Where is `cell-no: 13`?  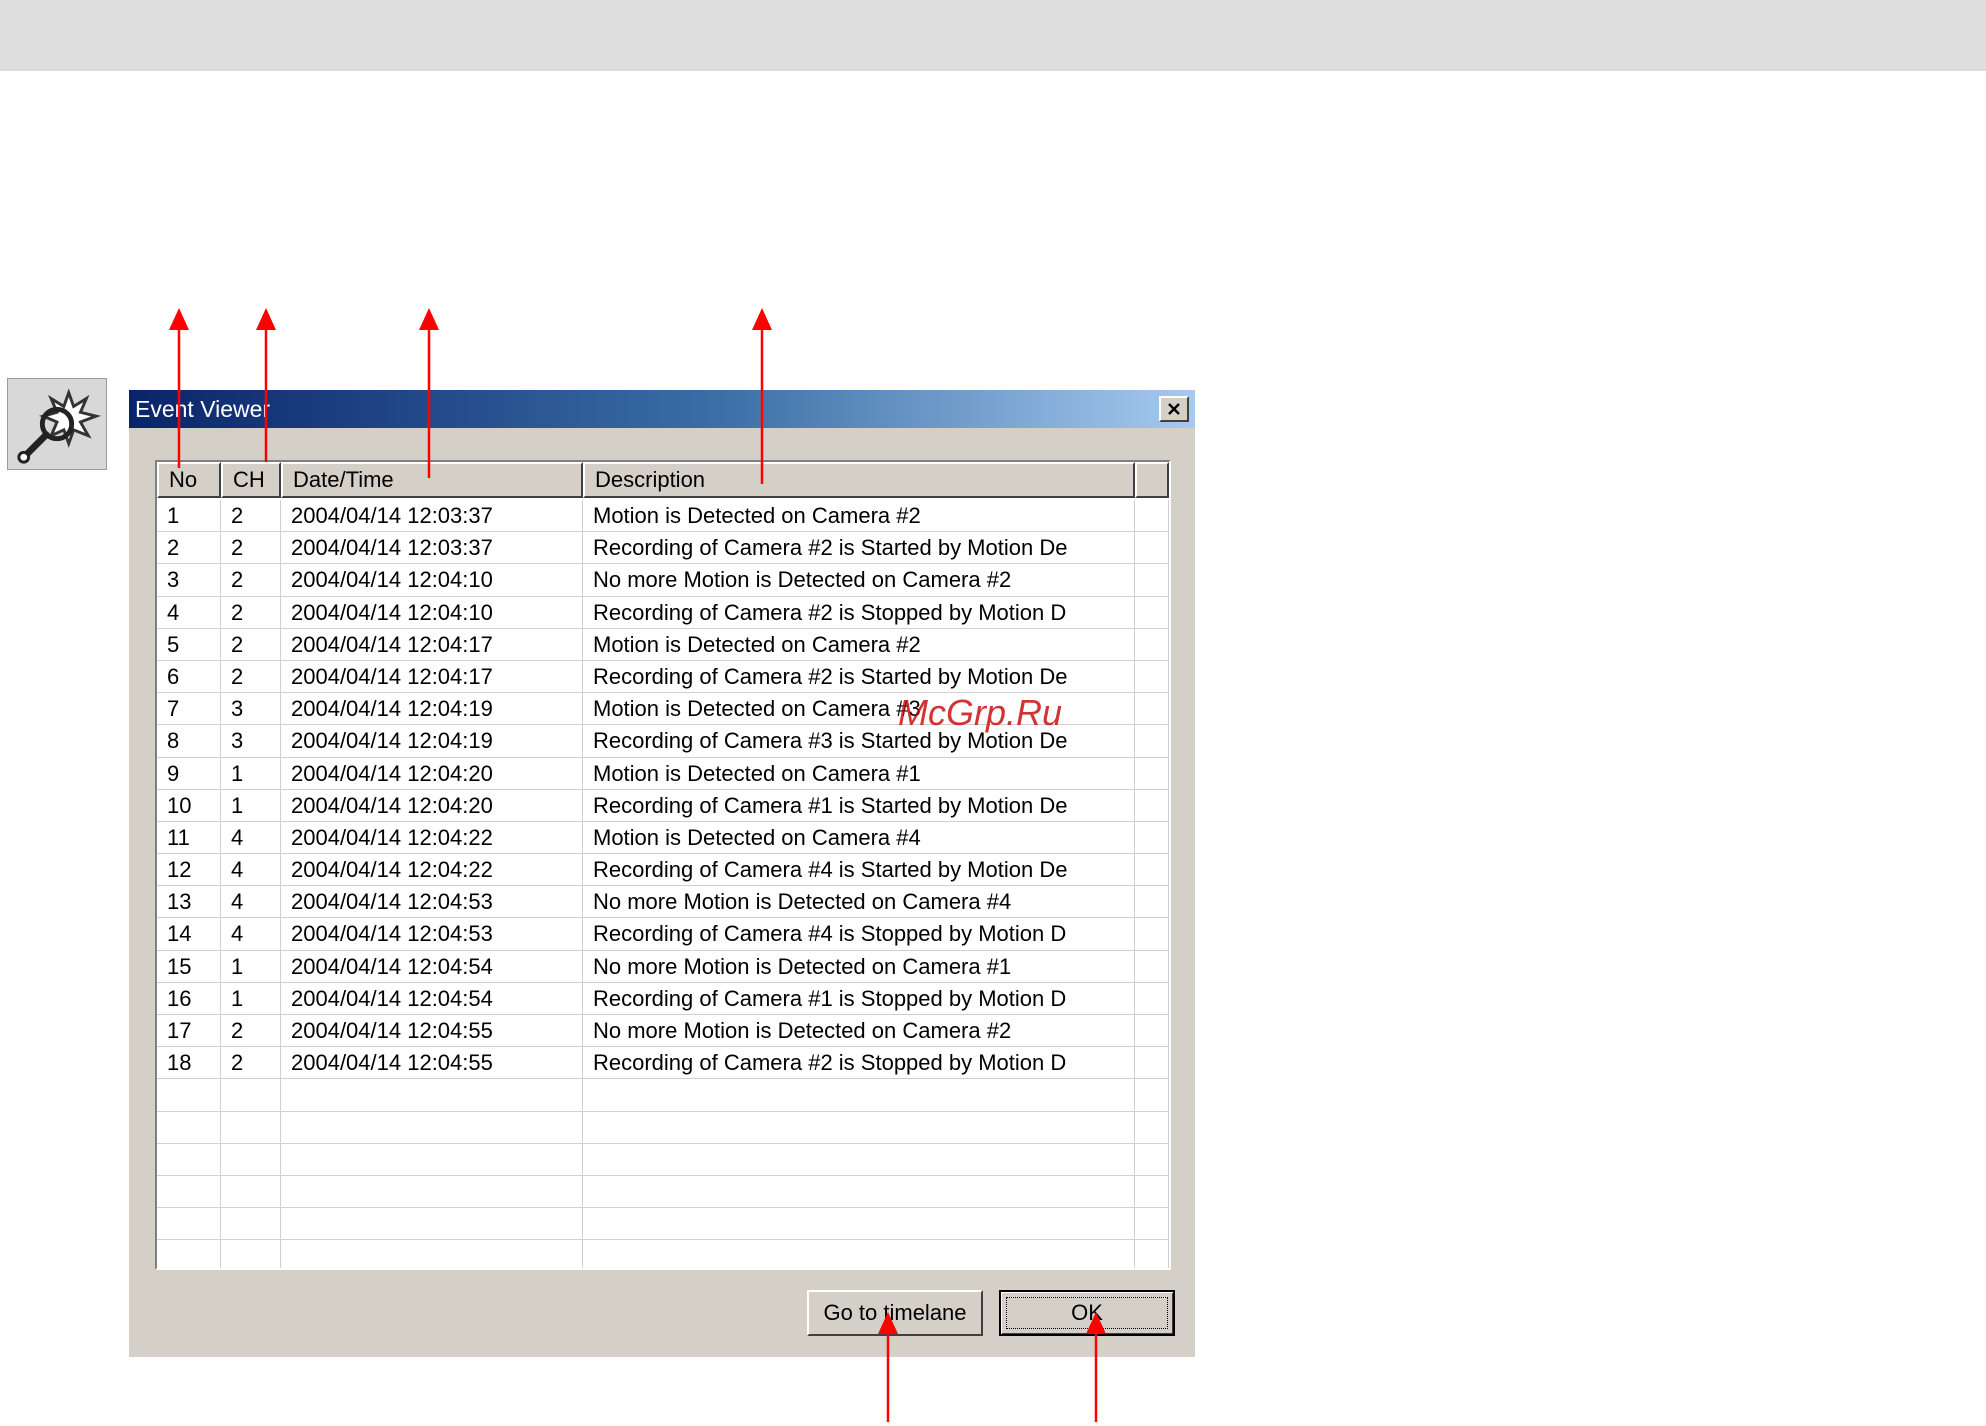 cell-no: 13 is located at coordinates (189, 902).